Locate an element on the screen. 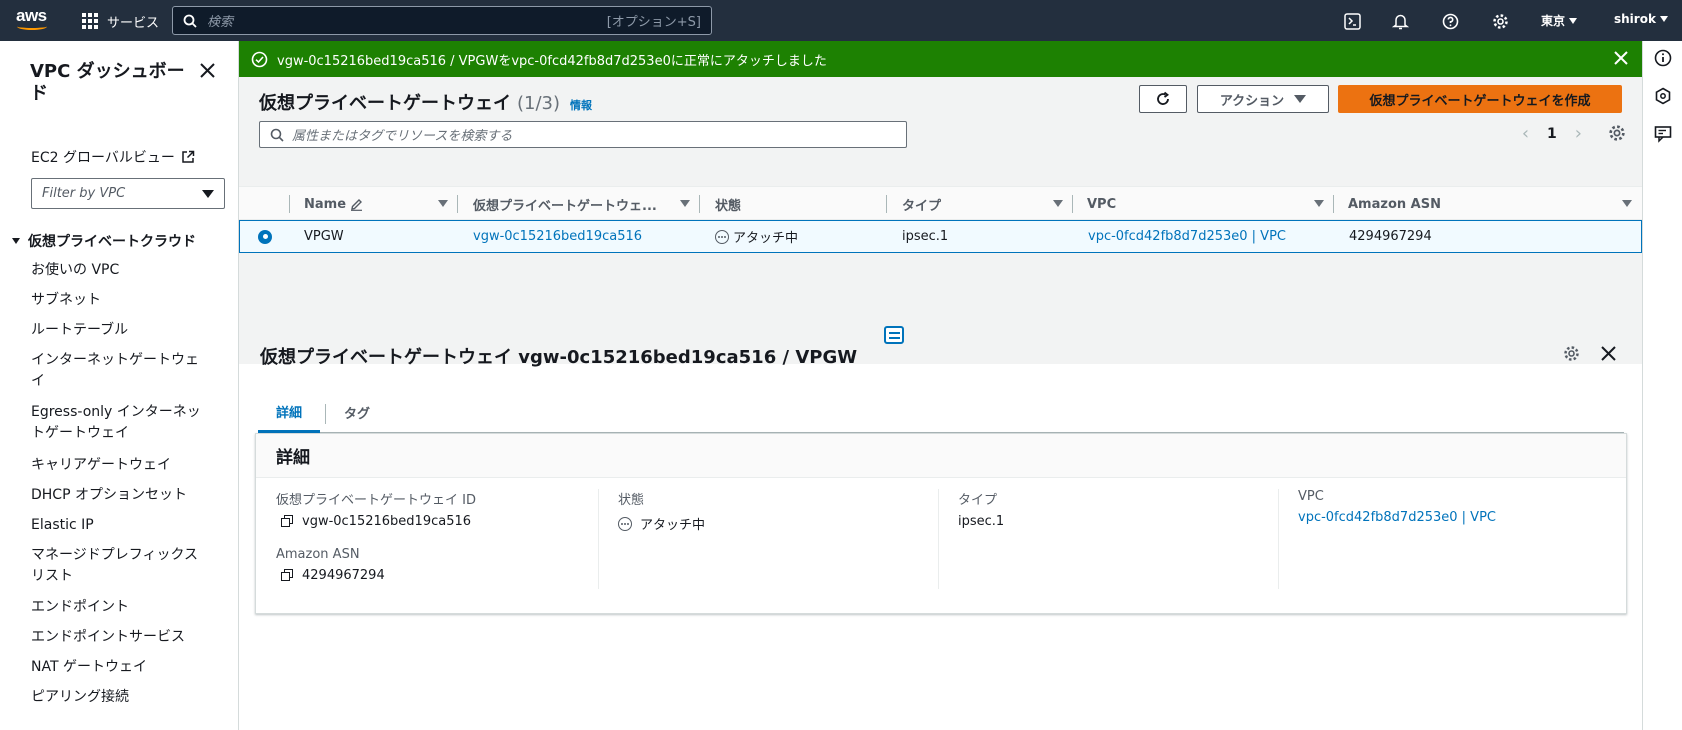  gateway-id-value: vgw-0c15216bed19ca516 is located at coordinates (428, 521).